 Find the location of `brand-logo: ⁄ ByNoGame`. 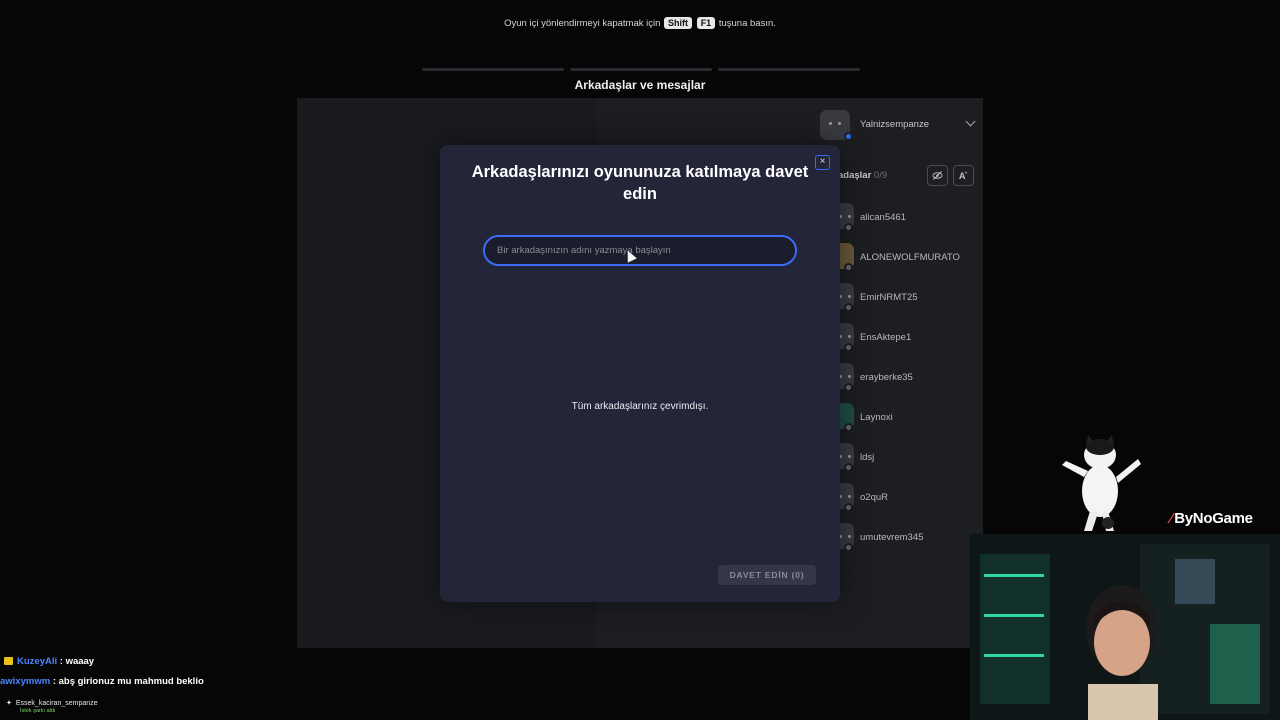

brand-logo: ⁄ ByNoGame is located at coordinates (1211, 518).